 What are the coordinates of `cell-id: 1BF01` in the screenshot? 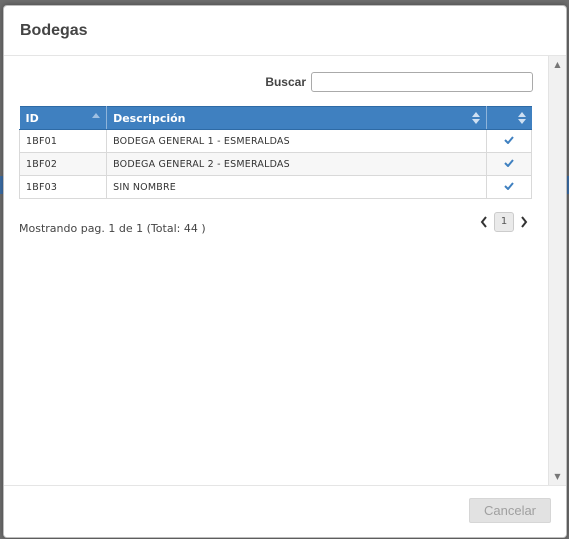 It's located at (63, 141).